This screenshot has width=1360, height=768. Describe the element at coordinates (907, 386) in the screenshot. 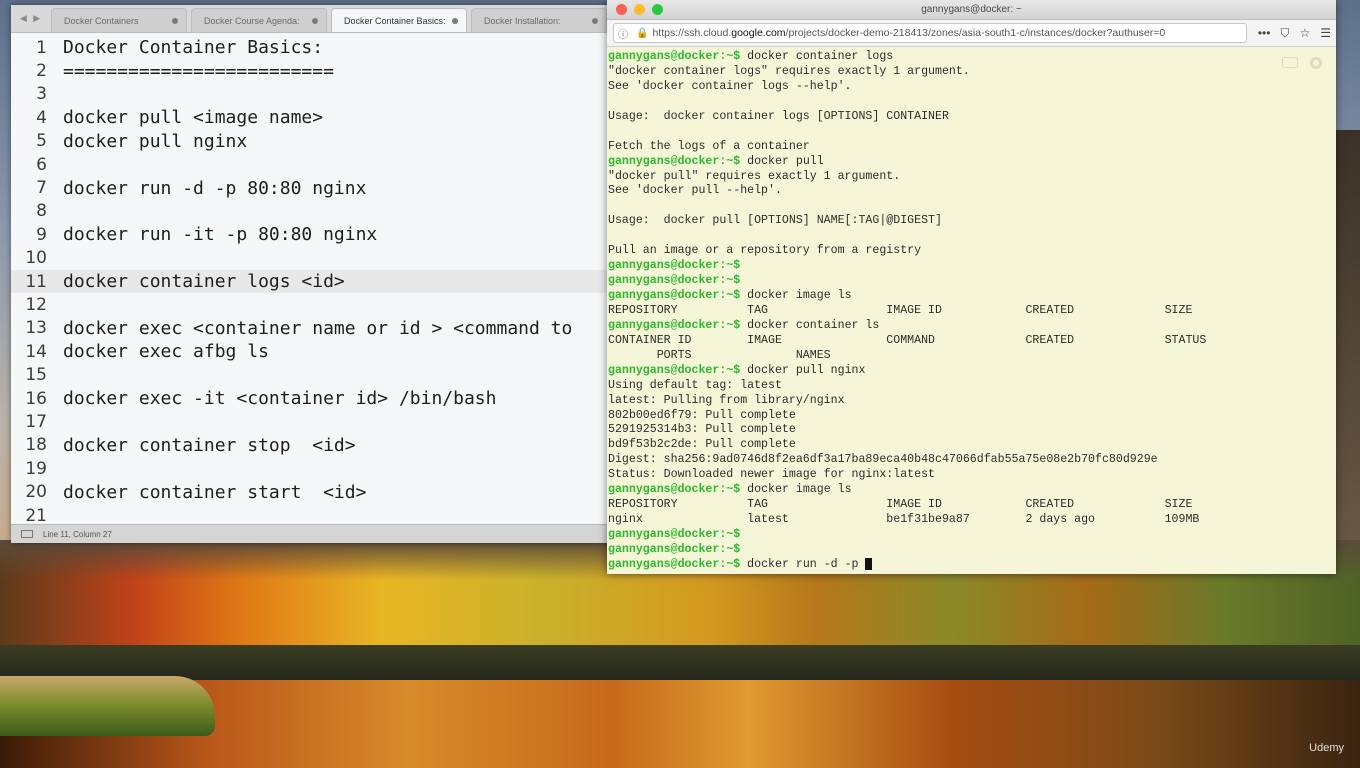

I see `terminal-line: Using default tag: latest` at that location.